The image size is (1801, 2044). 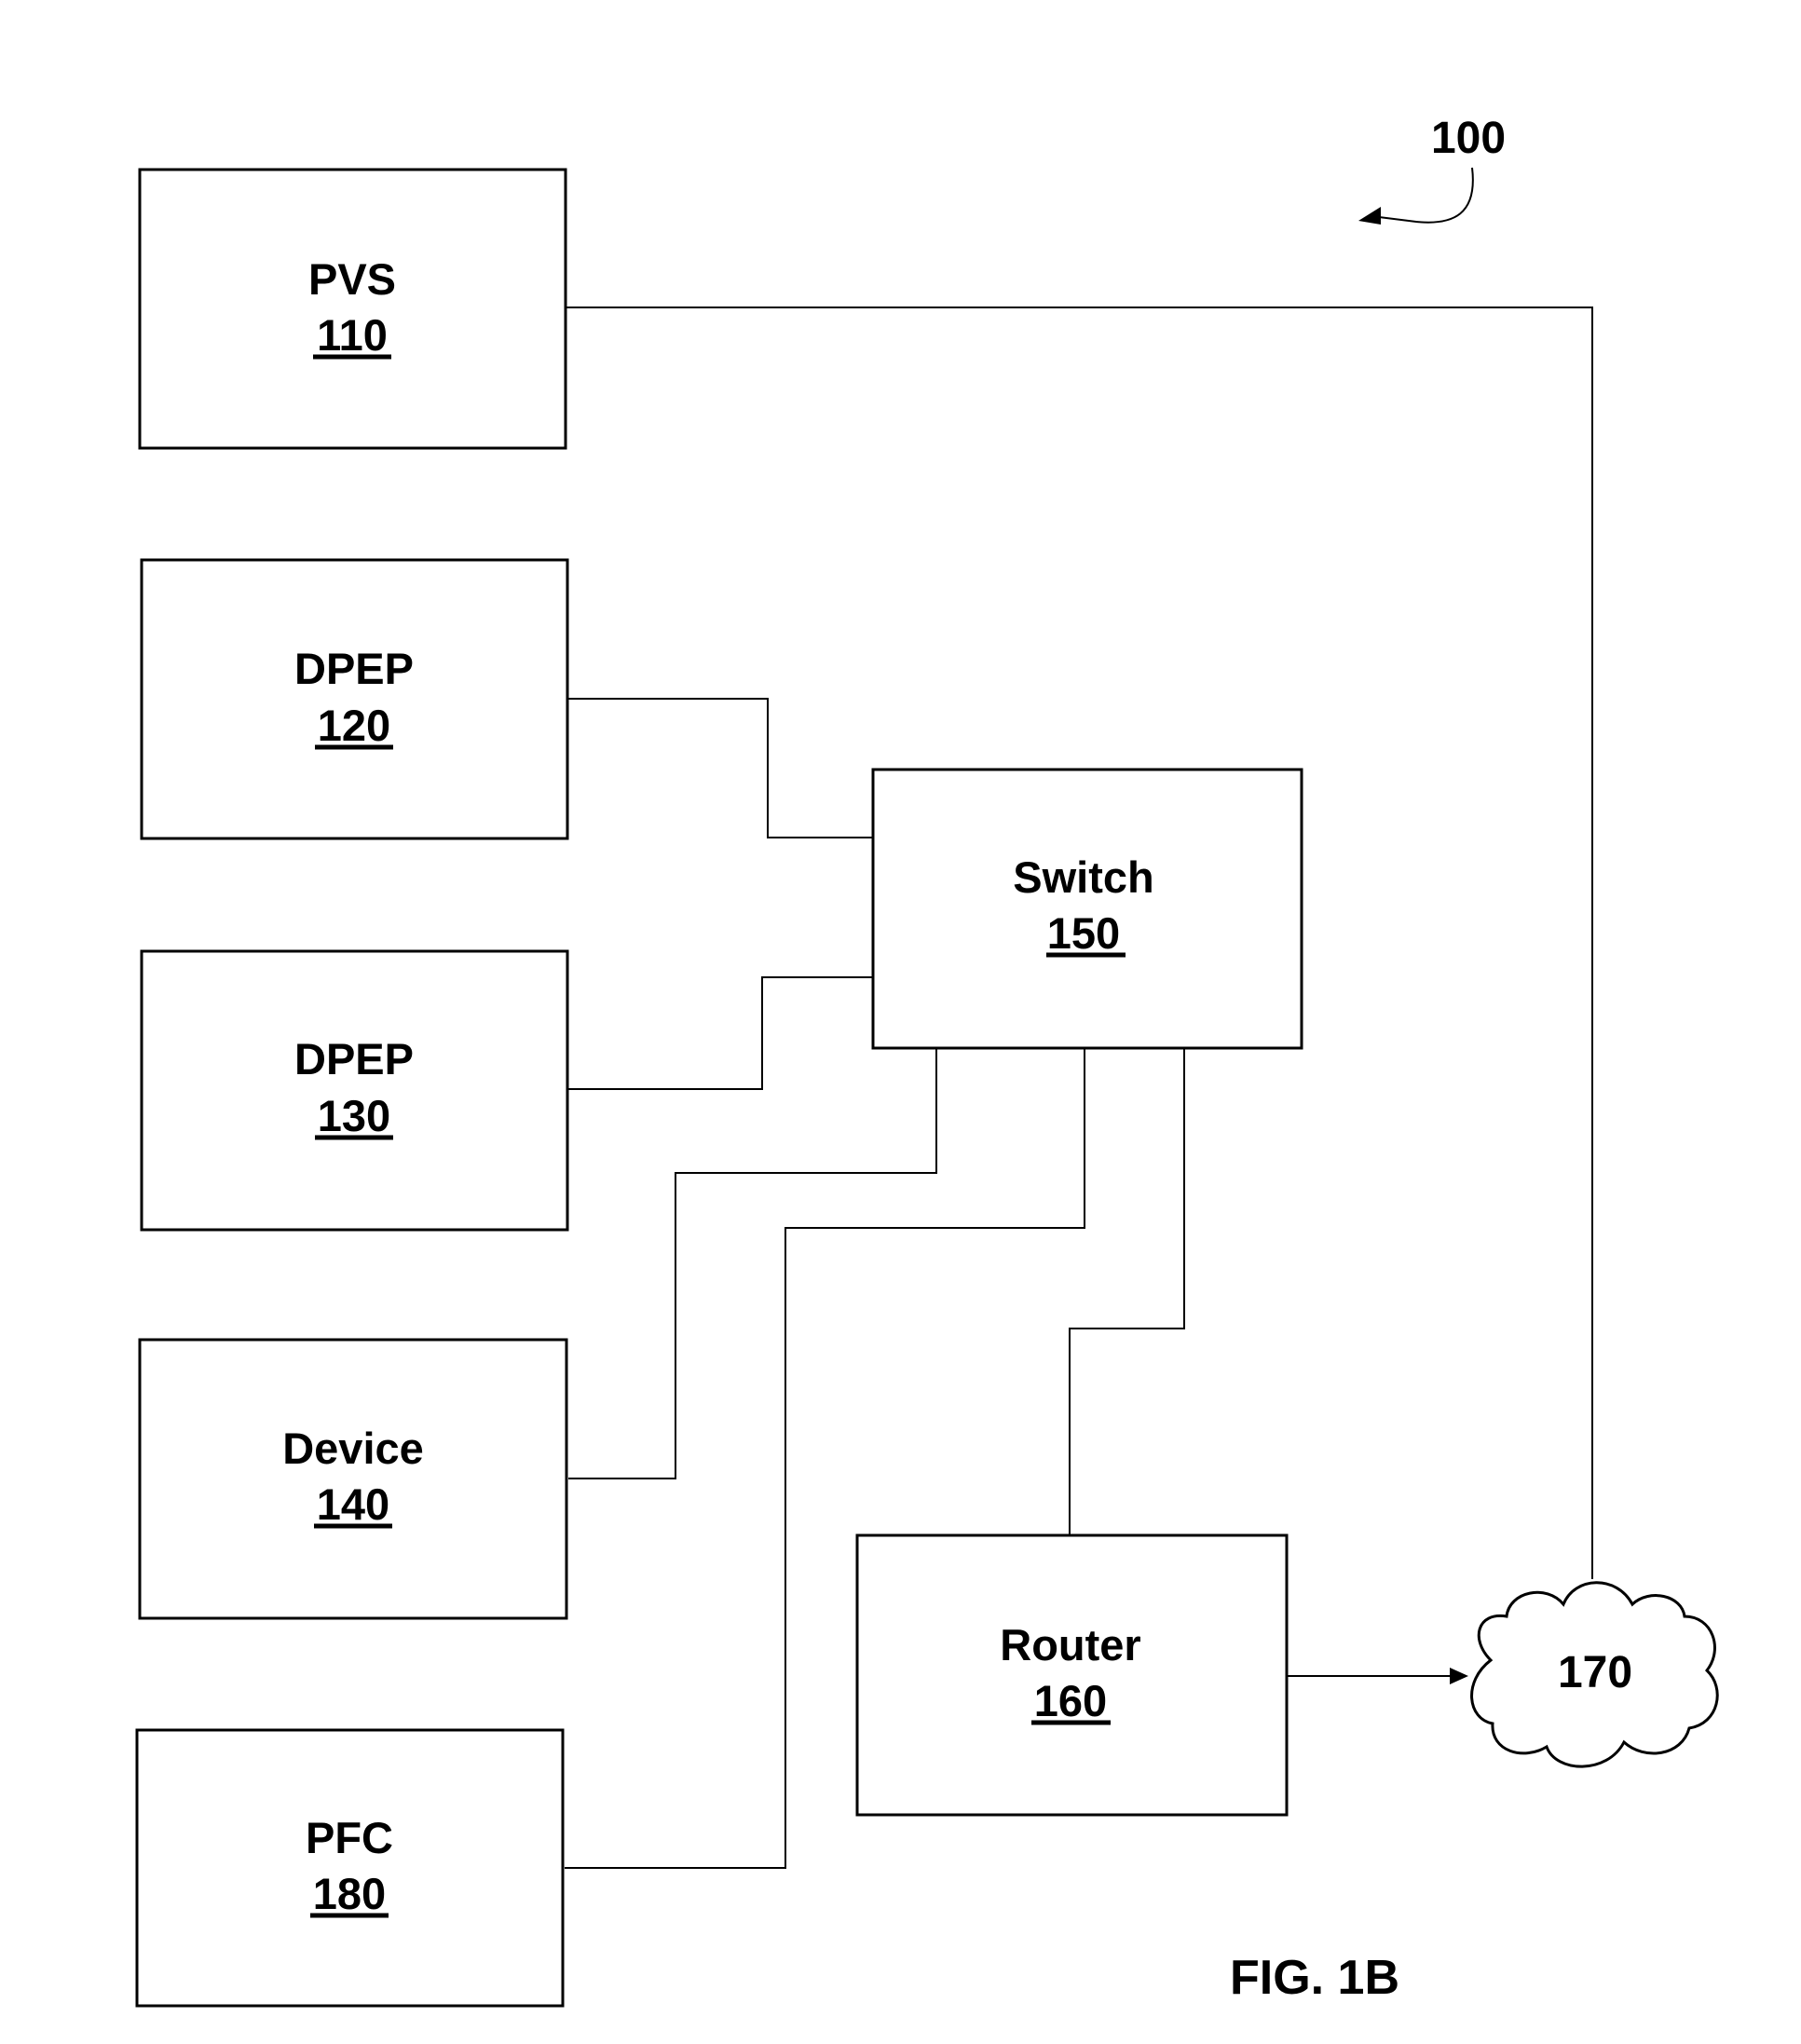 I want to click on block-name: Device, so click(x=353, y=1448).